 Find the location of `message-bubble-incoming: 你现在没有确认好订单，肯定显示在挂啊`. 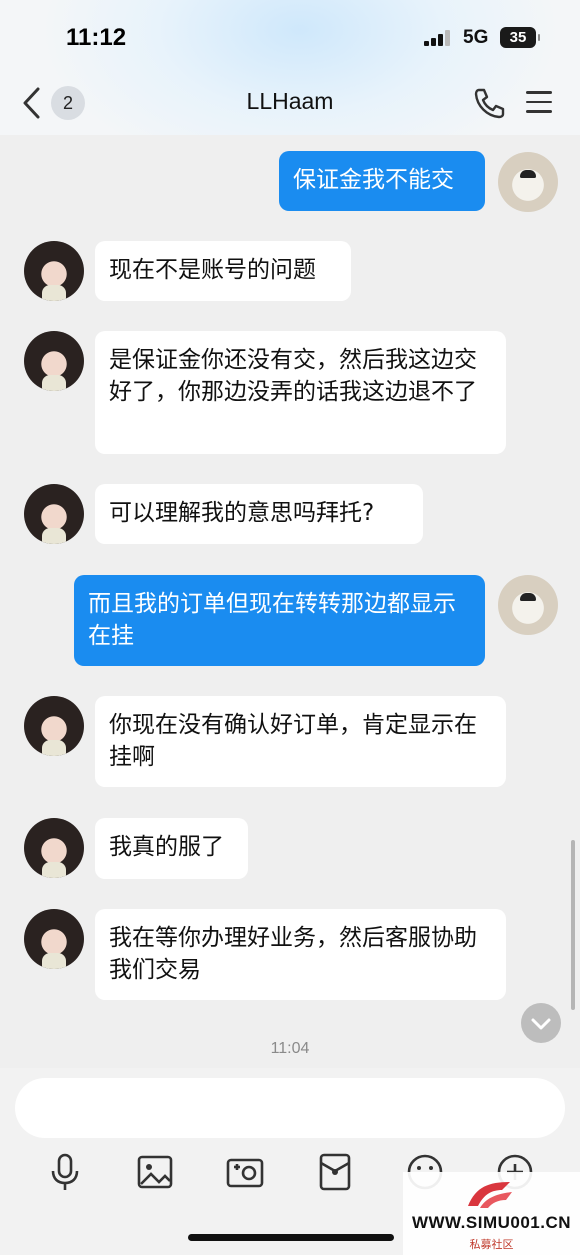

message-bubble-incoming: 你现在没有确认好订单，肯定显示在挂啊 is located at coordinates (300, 741).